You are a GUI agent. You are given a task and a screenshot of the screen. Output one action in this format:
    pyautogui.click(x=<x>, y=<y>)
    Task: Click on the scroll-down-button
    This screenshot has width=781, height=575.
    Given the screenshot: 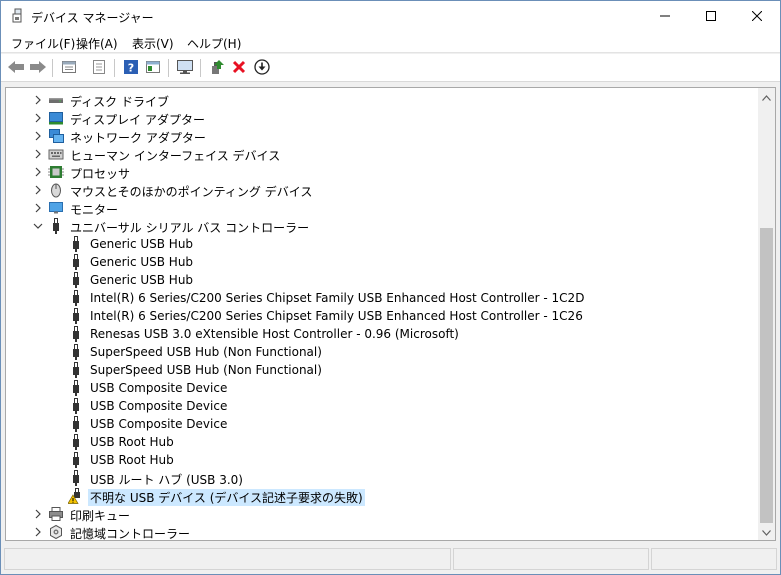 What is the action you would take?
    pyautogui.click(x=766, y=531)
    